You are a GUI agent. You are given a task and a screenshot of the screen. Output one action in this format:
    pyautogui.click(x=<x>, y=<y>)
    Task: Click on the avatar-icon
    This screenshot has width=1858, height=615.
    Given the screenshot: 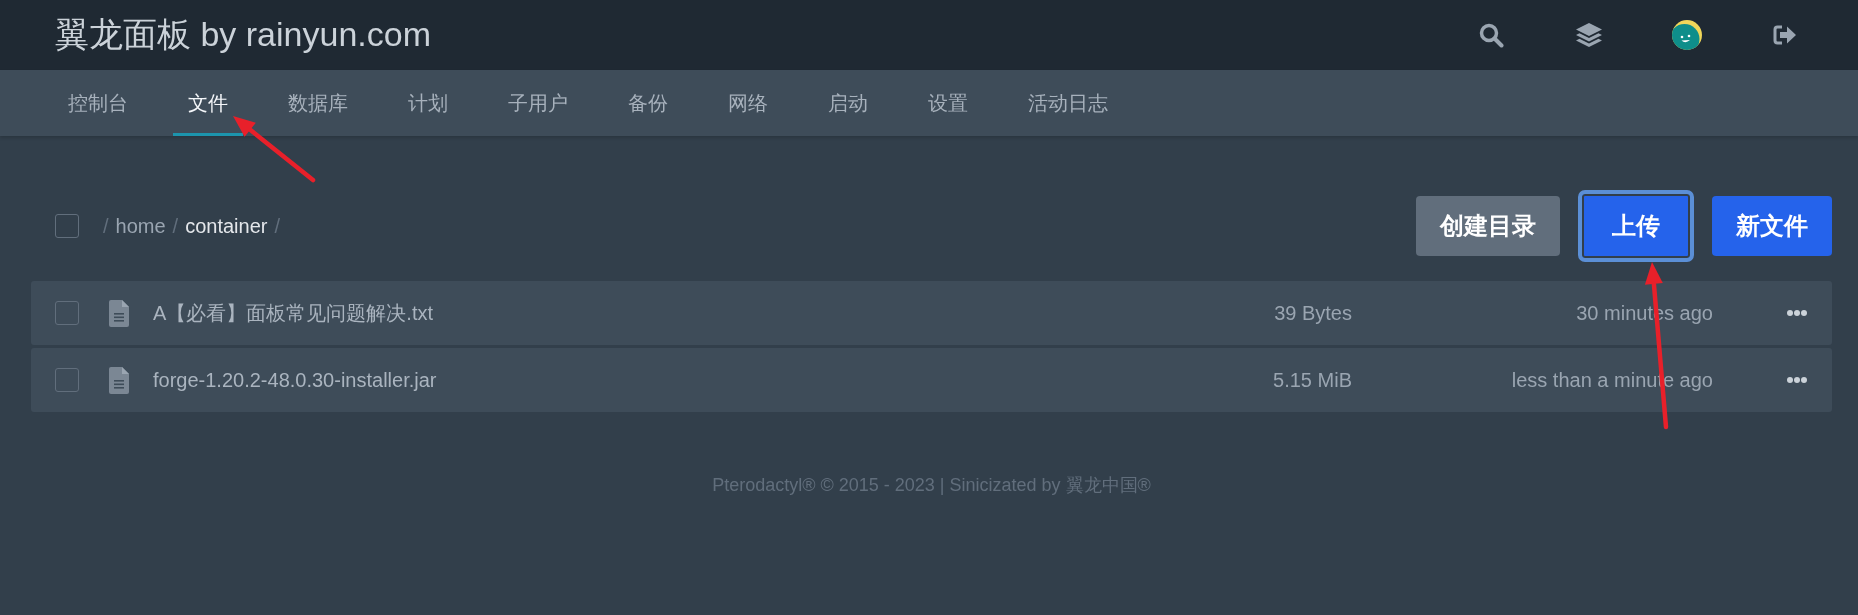 What is the action you would take?
    pyautogui.click(x=1687, y=35)
    